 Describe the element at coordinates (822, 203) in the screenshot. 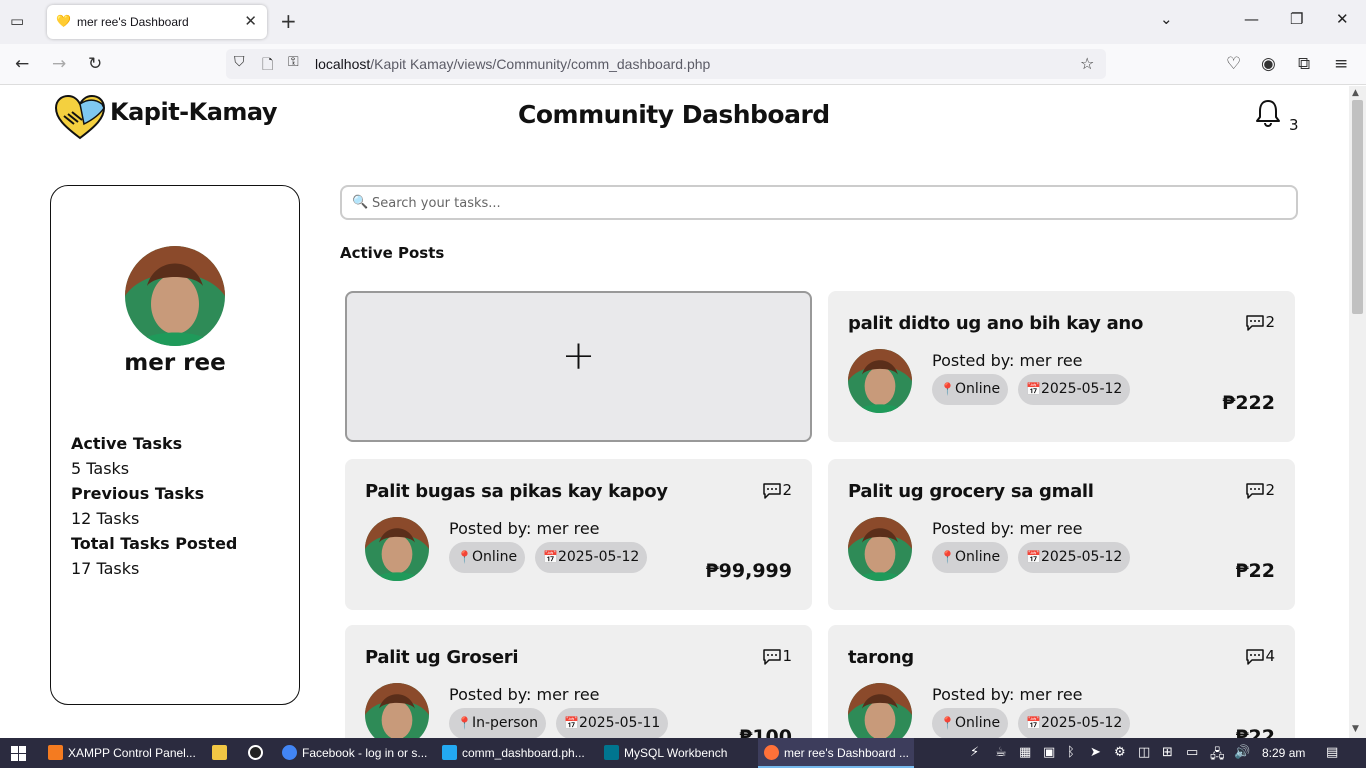

I see `search-input` at that location.